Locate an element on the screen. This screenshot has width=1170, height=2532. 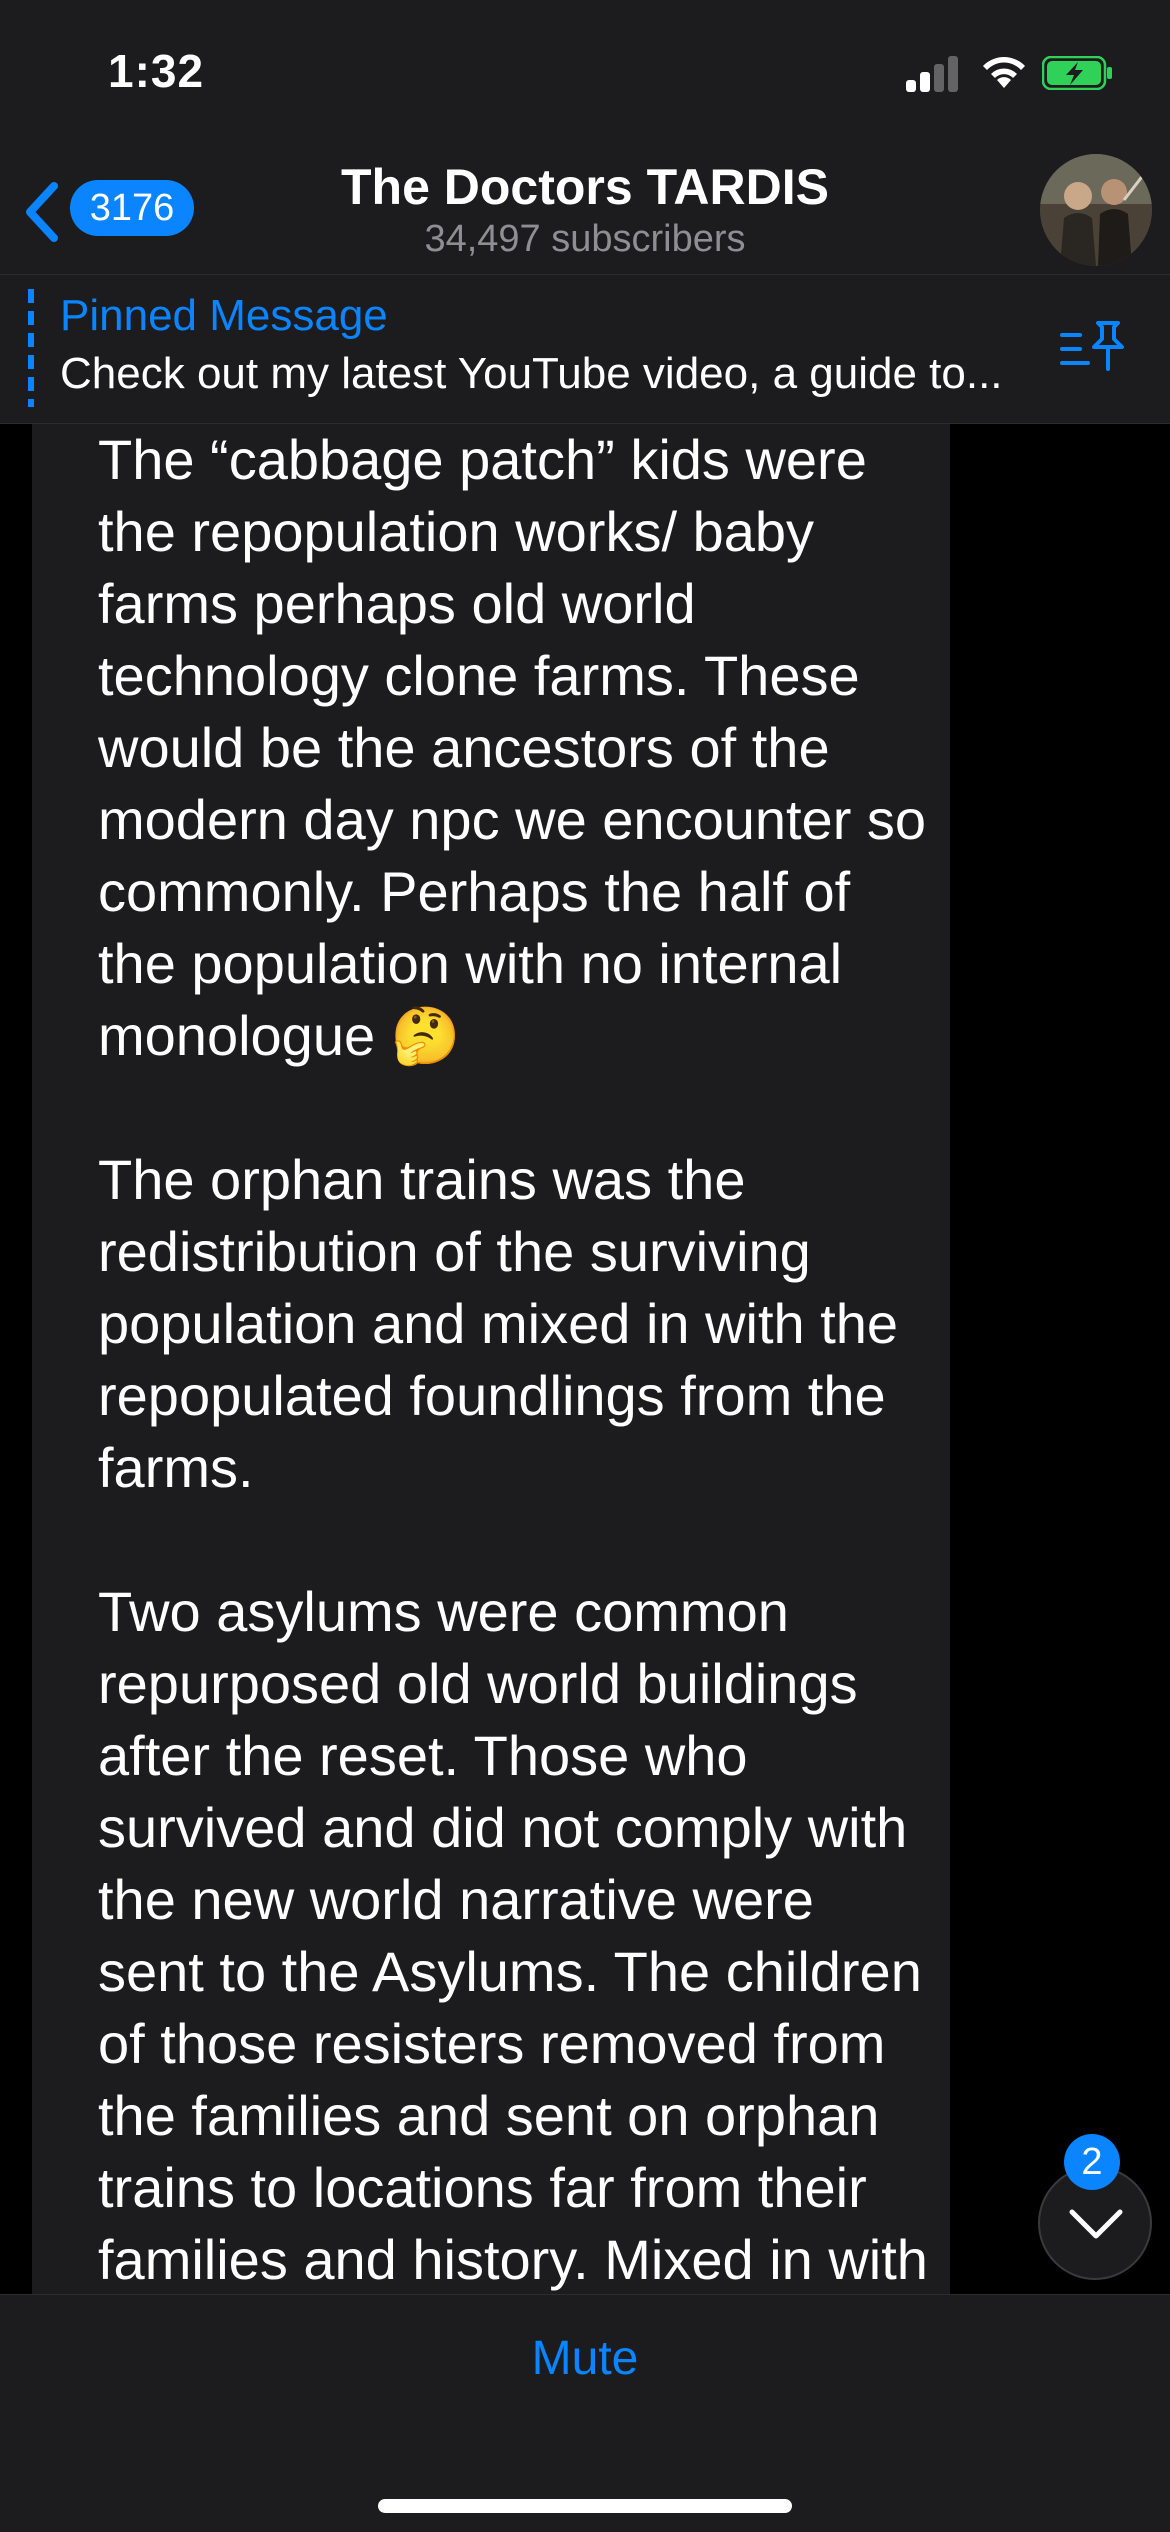
channel-title: The Doctors TARDIS is located at coordinates (585, 187).